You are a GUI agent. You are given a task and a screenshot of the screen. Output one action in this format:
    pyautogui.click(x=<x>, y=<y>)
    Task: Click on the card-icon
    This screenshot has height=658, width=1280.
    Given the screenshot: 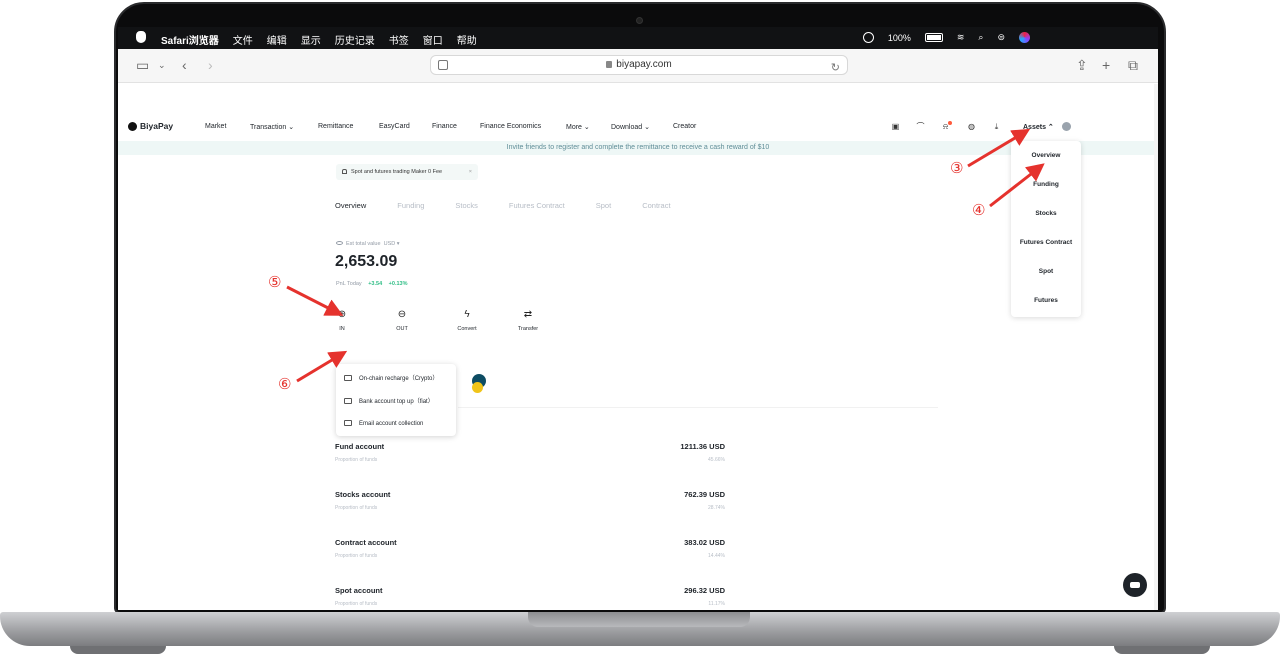 What is the action you would take?
    pyautogui.click(x=348, y=401)
    